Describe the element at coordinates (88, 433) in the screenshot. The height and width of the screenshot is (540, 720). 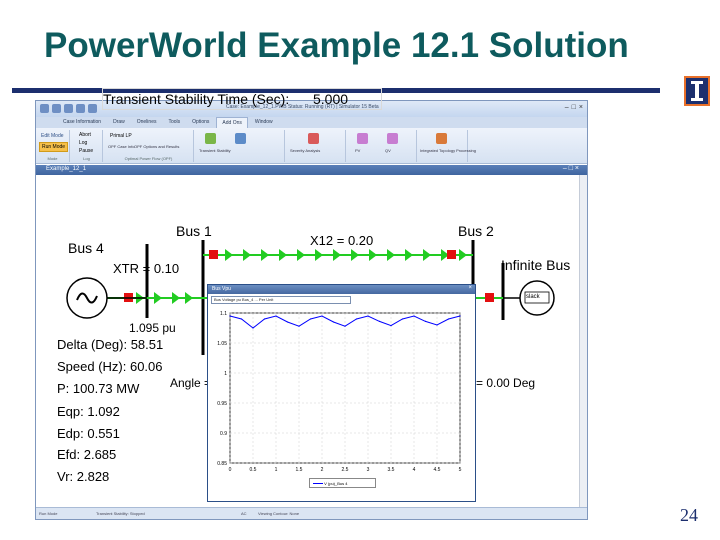
I see `gen-edp: Edp: 0.551` at that location.